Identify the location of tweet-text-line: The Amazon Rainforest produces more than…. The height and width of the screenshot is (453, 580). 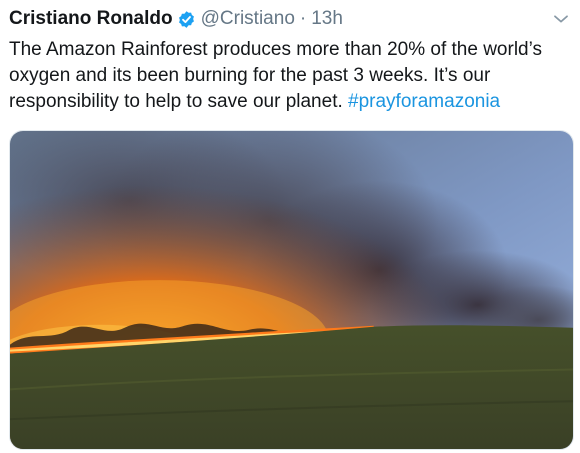
(275, 49).